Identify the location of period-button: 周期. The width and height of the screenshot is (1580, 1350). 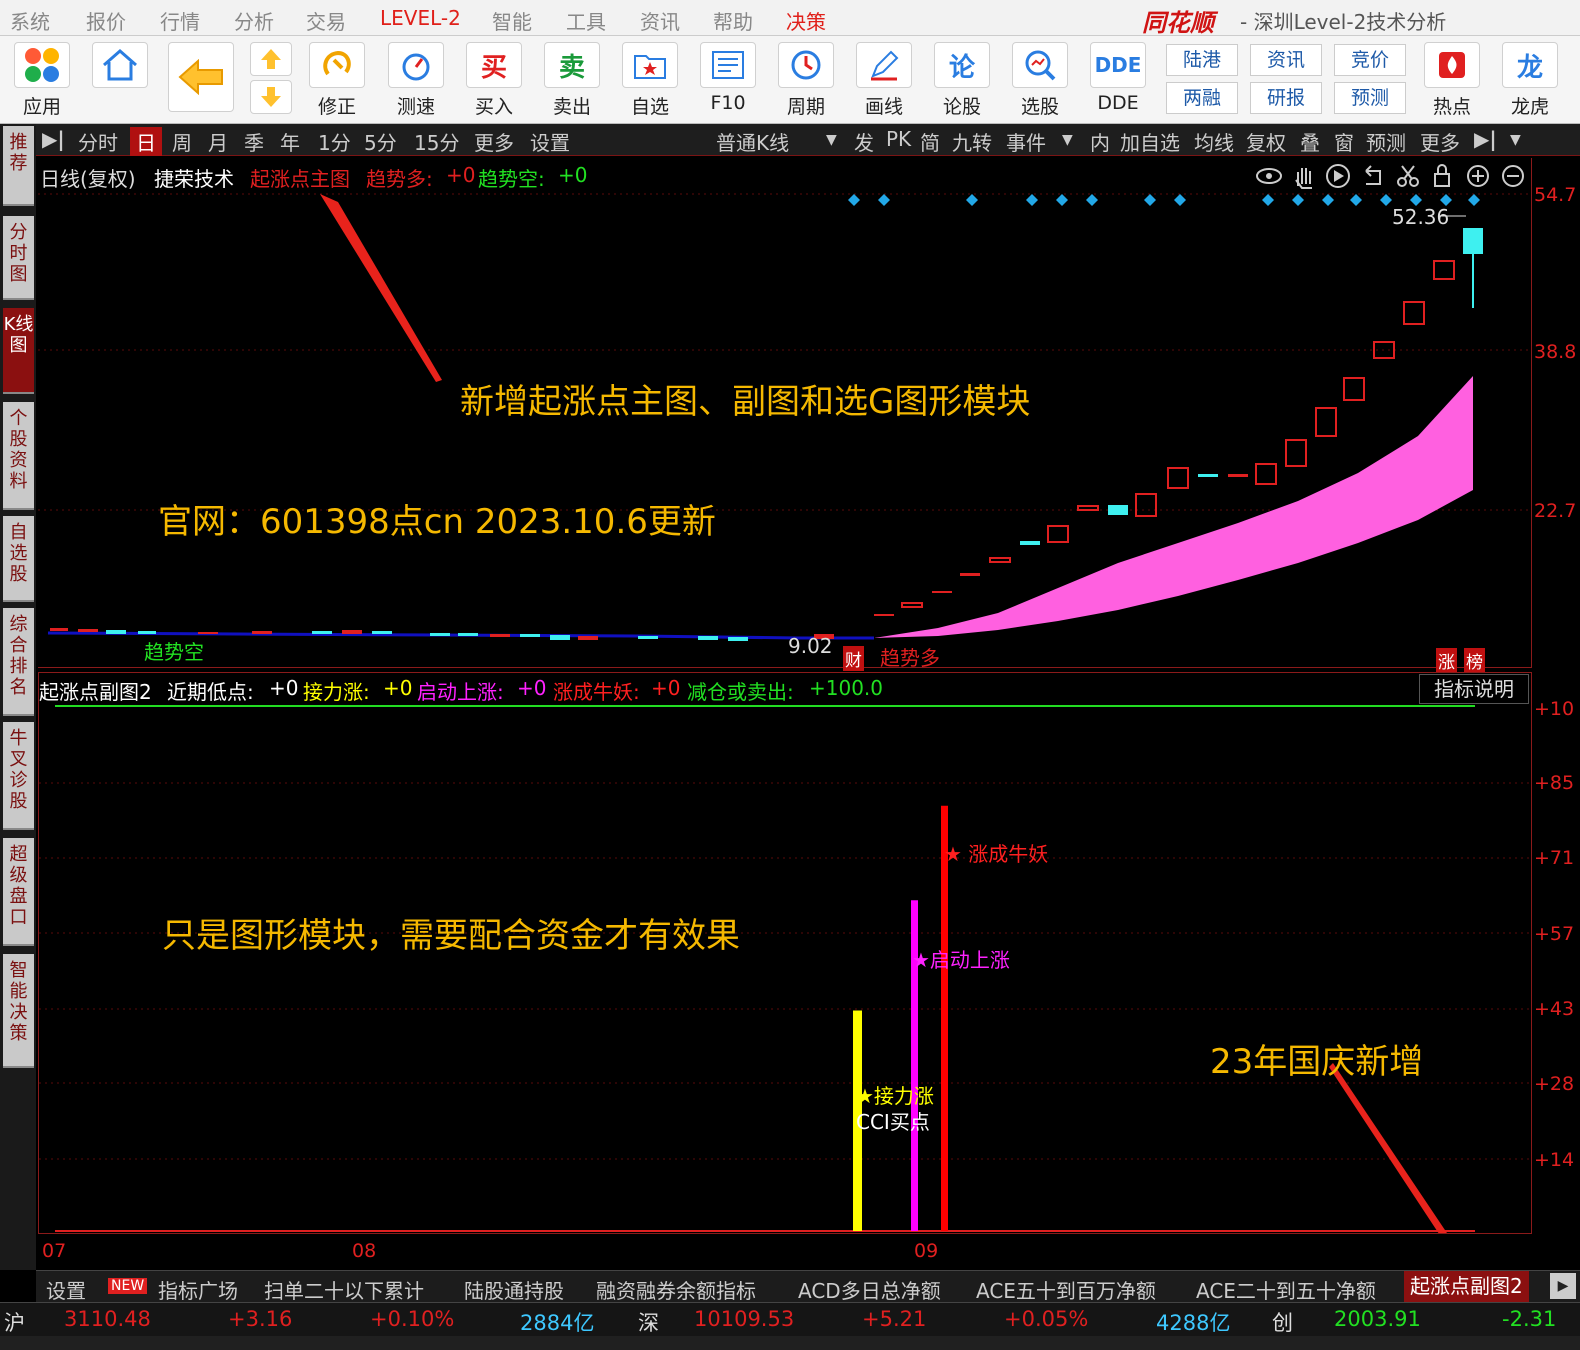
(806, 81).